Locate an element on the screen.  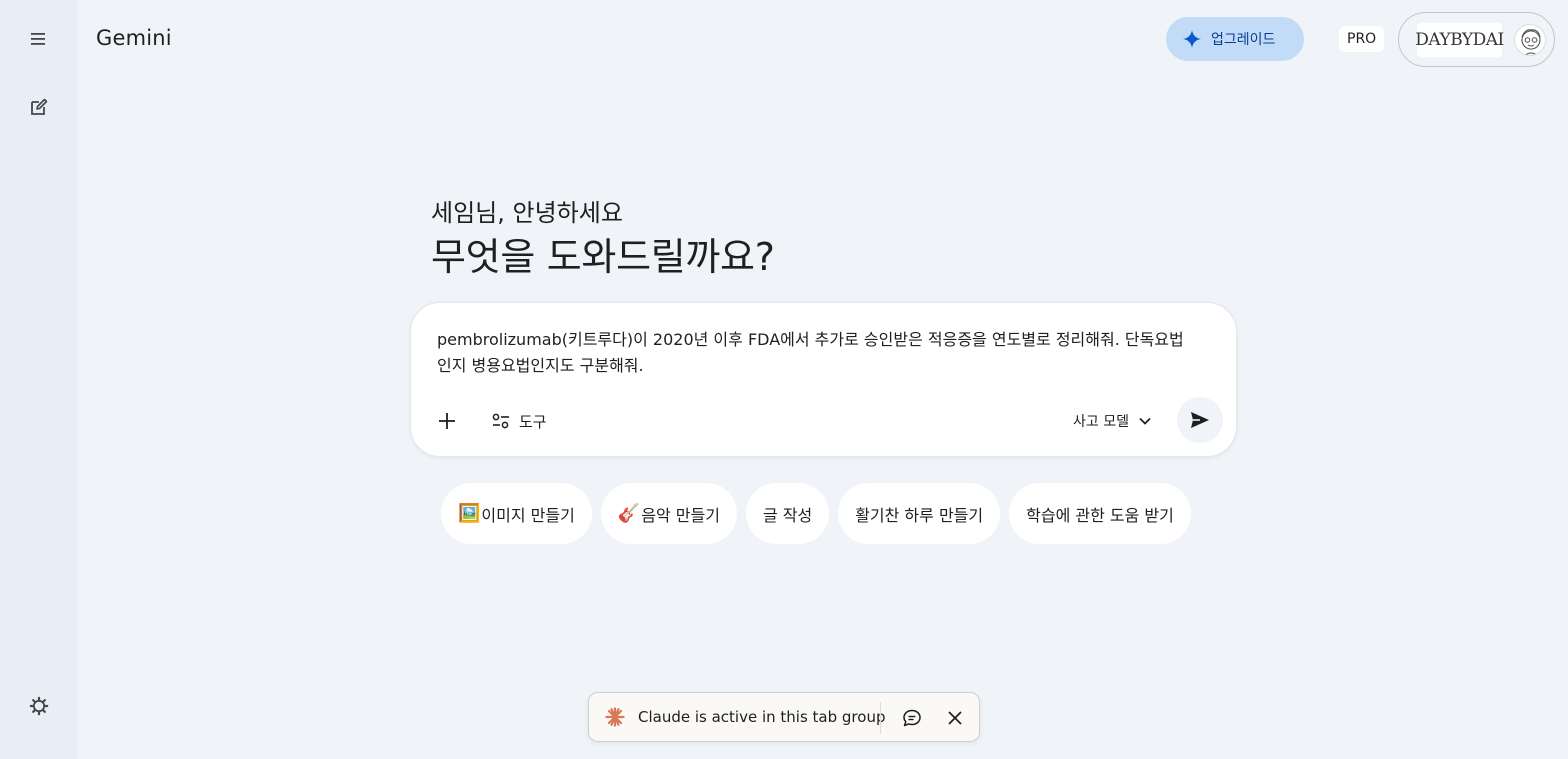
tools-button: 도구 is located at coordinates (519, 421).